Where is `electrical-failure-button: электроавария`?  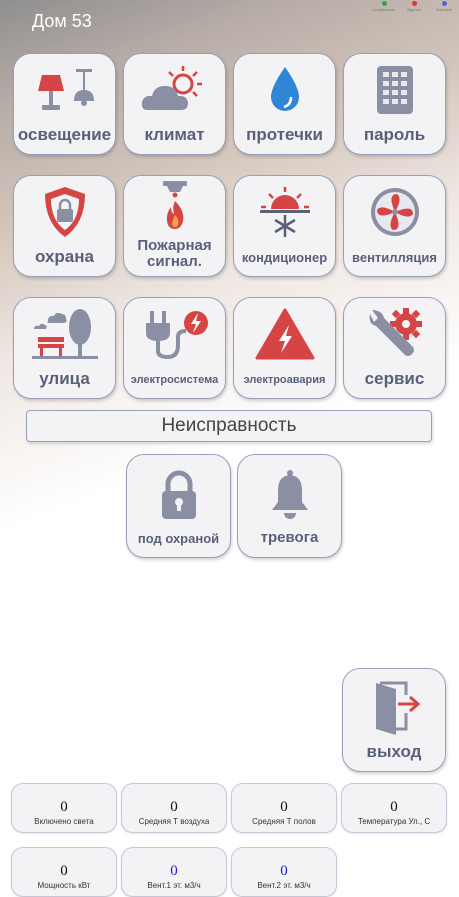 electrical-failure-button: электроавария is located at coordinates (284, 348).